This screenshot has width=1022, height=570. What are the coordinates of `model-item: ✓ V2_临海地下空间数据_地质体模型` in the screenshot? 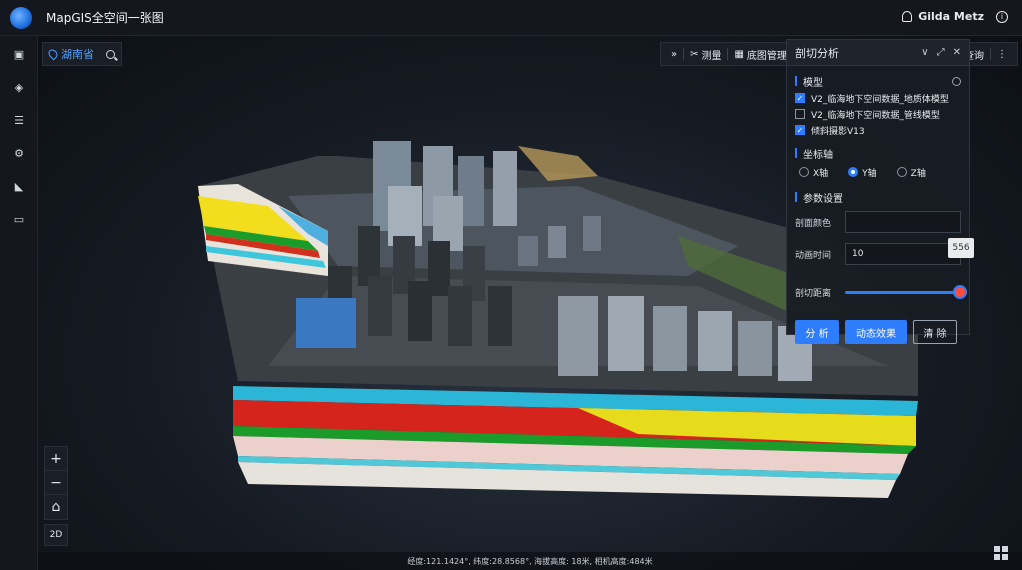 It's located at (878, 98).